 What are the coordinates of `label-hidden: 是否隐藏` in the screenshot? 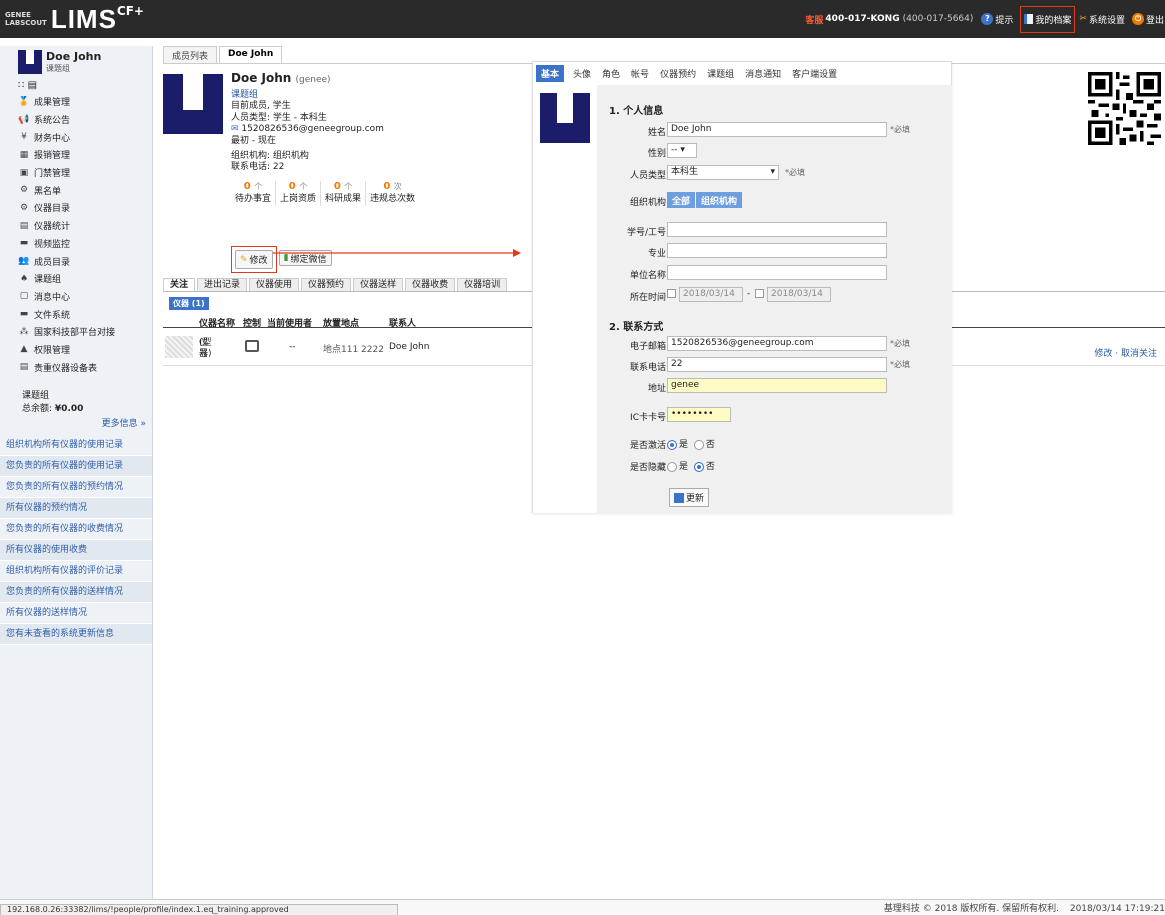 It's located at (647, 468).